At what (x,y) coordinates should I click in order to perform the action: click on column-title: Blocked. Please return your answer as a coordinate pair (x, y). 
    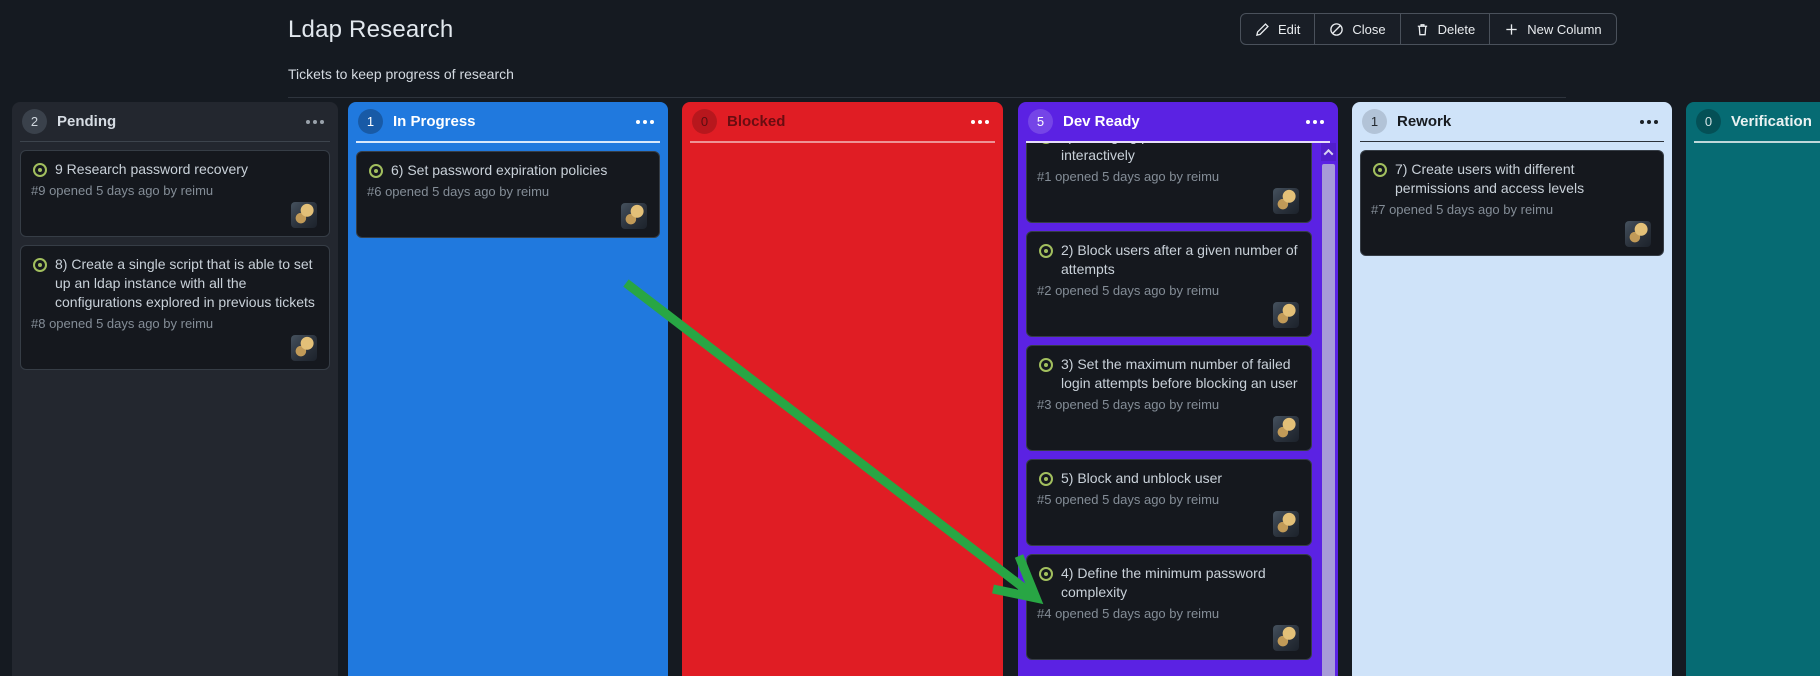
    Looking at the image, I should click on (756, 121).